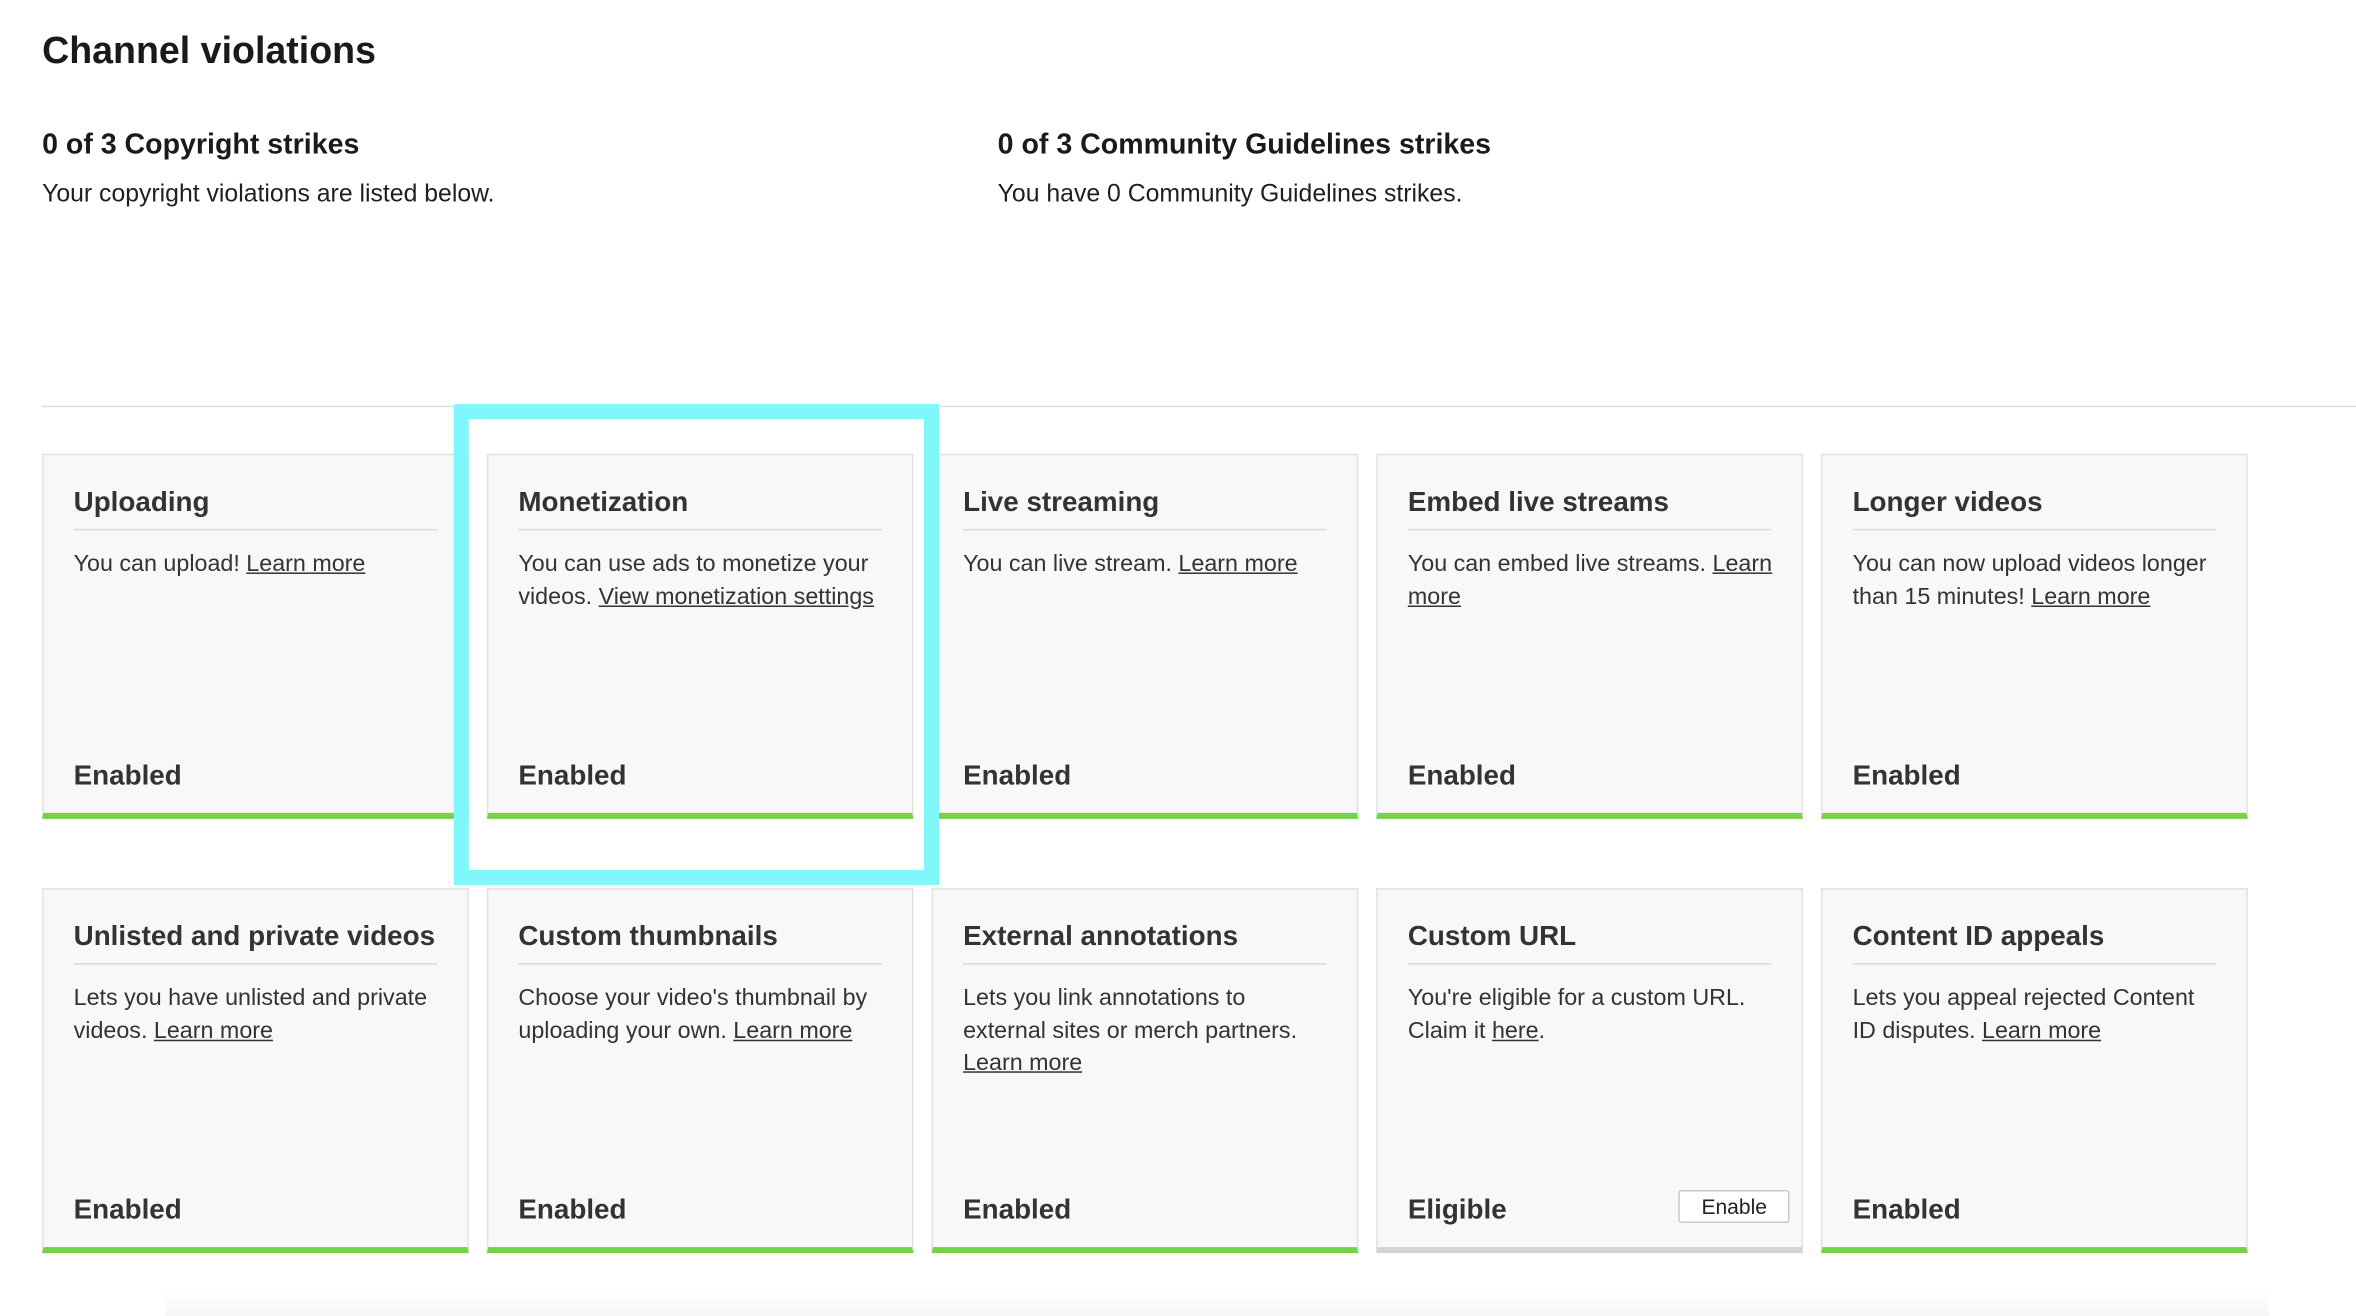 This screenshot has height=1316, width=2356. I want to click on feature-text: You can embed live streams., so click(1560, 564).